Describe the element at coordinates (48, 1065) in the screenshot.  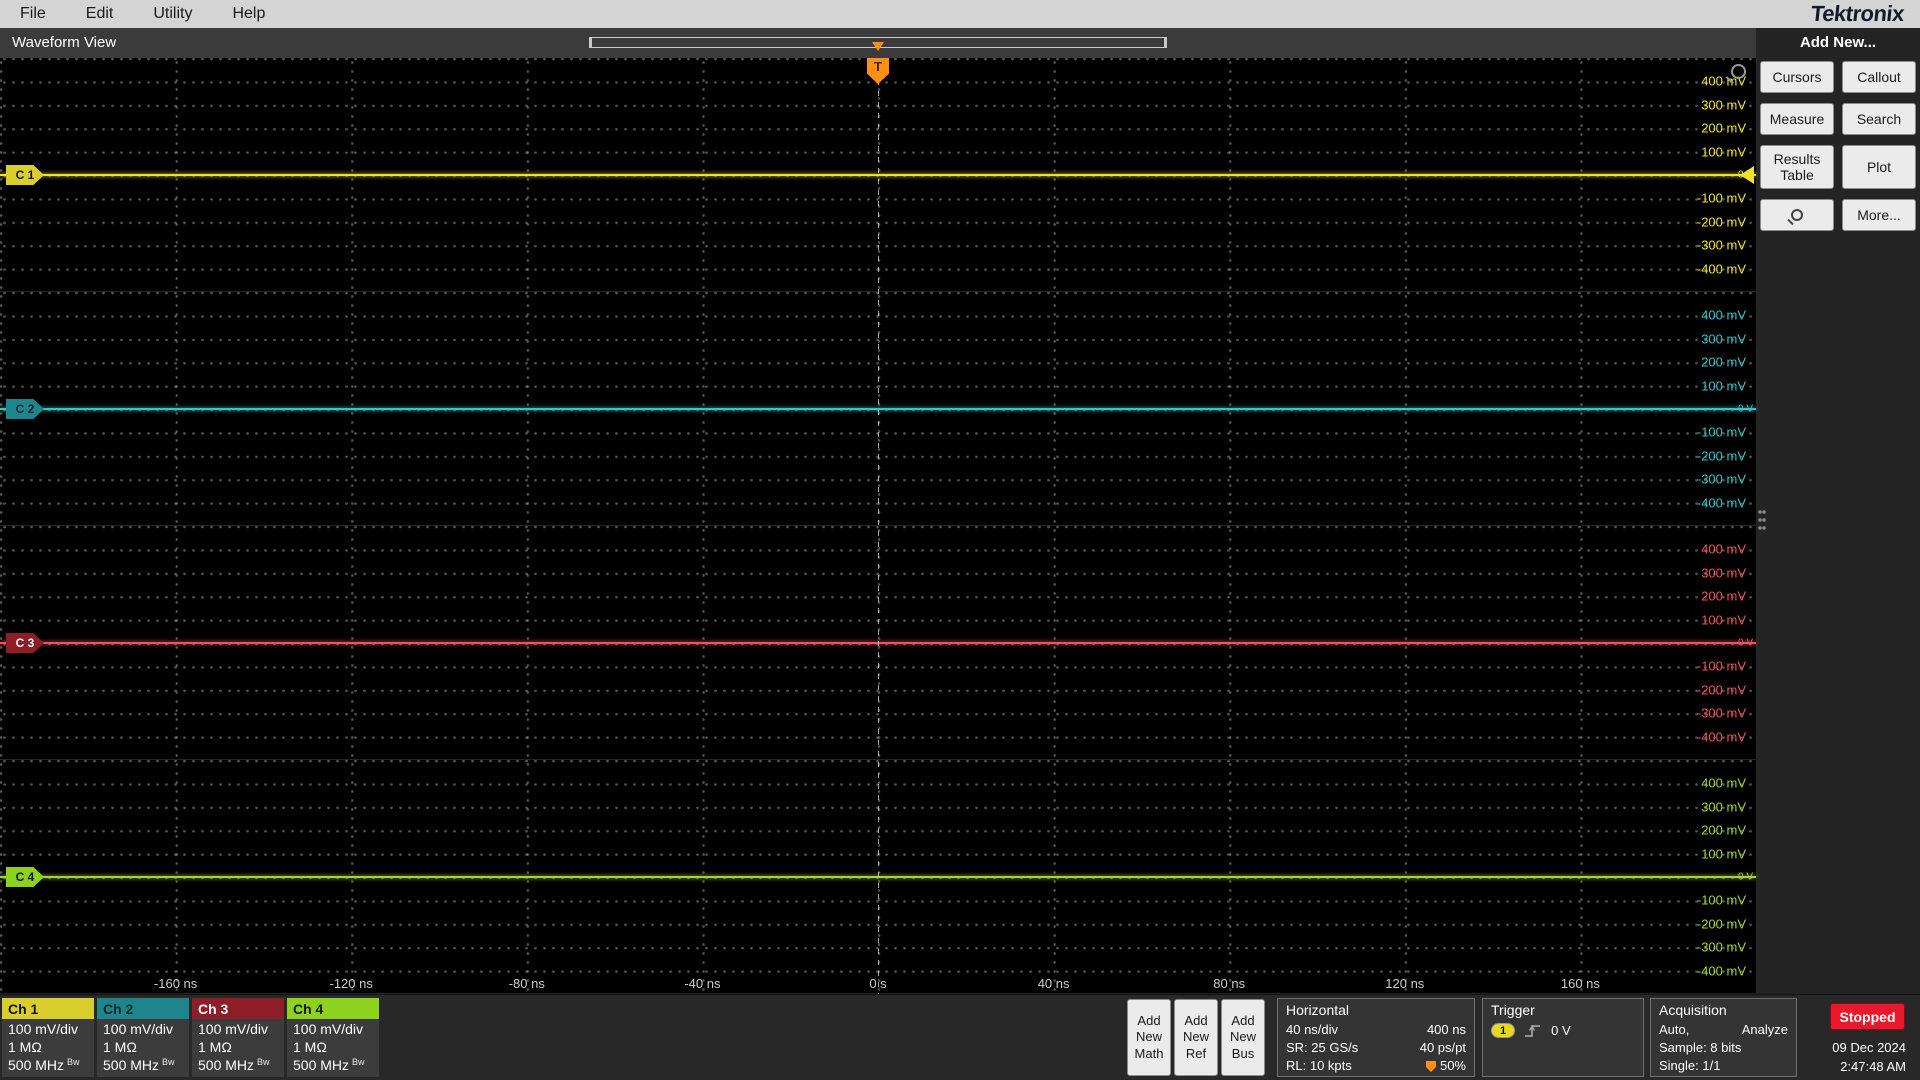
I see `channel-1-bandwidth: 500 MHz Bw` at that location.